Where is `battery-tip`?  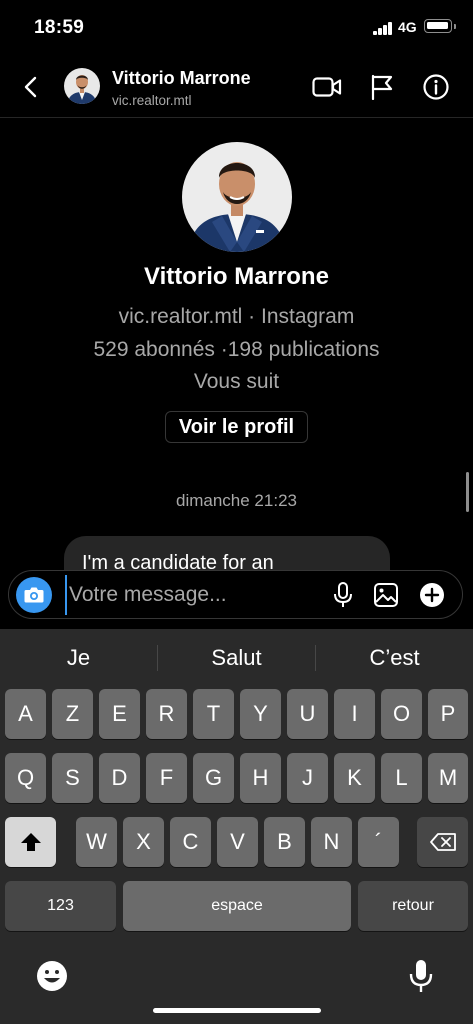
battery-tip is located at coordinates (455, 26).